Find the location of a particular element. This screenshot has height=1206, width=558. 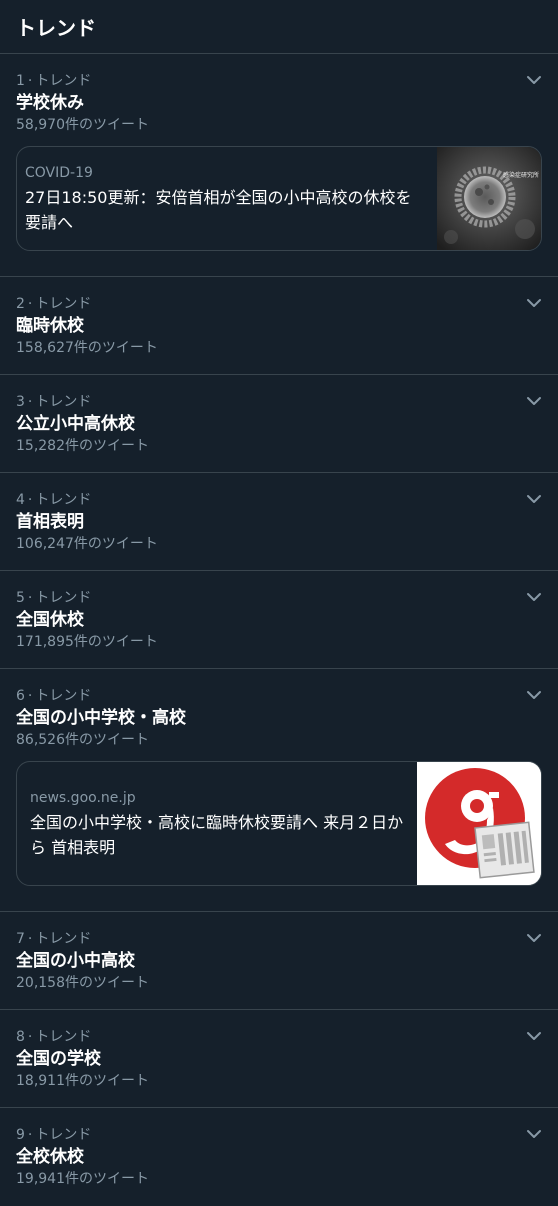

trend-rank: 9 is located at coordinates (20, 1135).